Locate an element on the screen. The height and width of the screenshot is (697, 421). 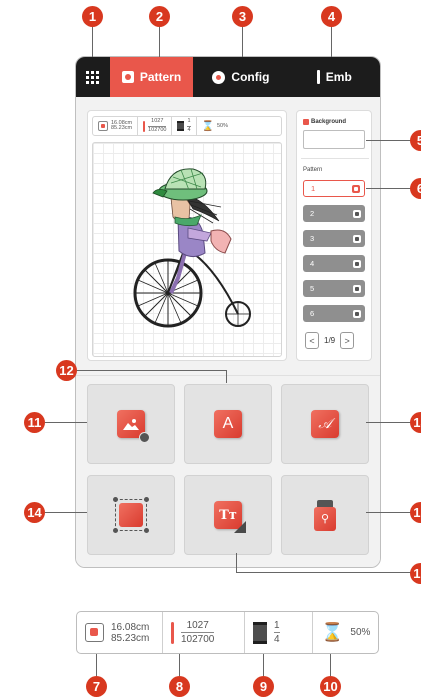
stats-mini: 16.08cm 85.23cm 1027 102700 1 4 ⌛ 50% is located at coordinates (187, 126).